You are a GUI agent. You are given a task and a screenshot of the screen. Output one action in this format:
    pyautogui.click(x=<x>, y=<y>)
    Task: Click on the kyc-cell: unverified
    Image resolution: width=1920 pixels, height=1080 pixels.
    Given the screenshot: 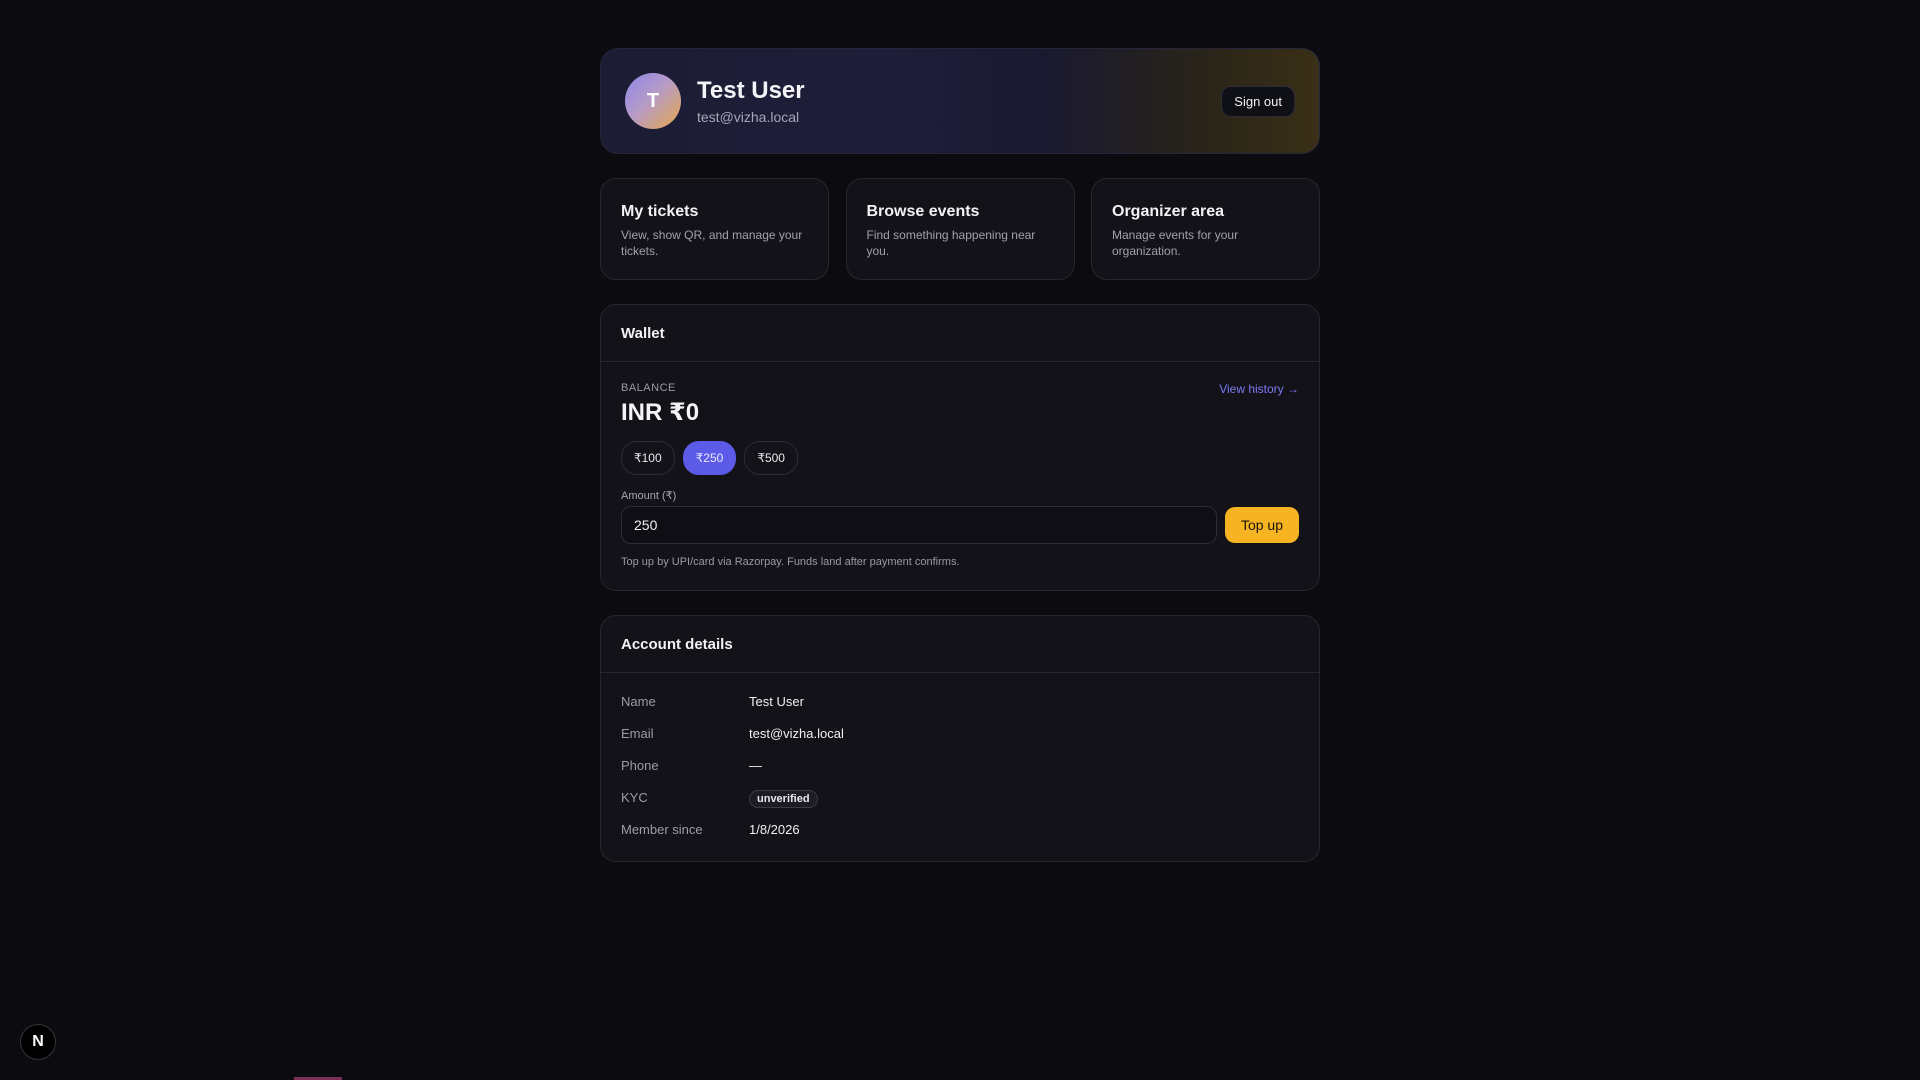 What is the action you would take?
    pyautogui.click(x=783, y=798)
    